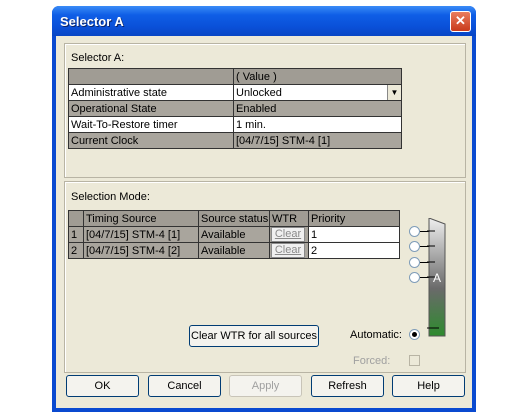 The height and width of the screenshot is (417, 532). Describe the element at coordinates (414, 334) in the screenshot. I see `automatic-radio` at that location.